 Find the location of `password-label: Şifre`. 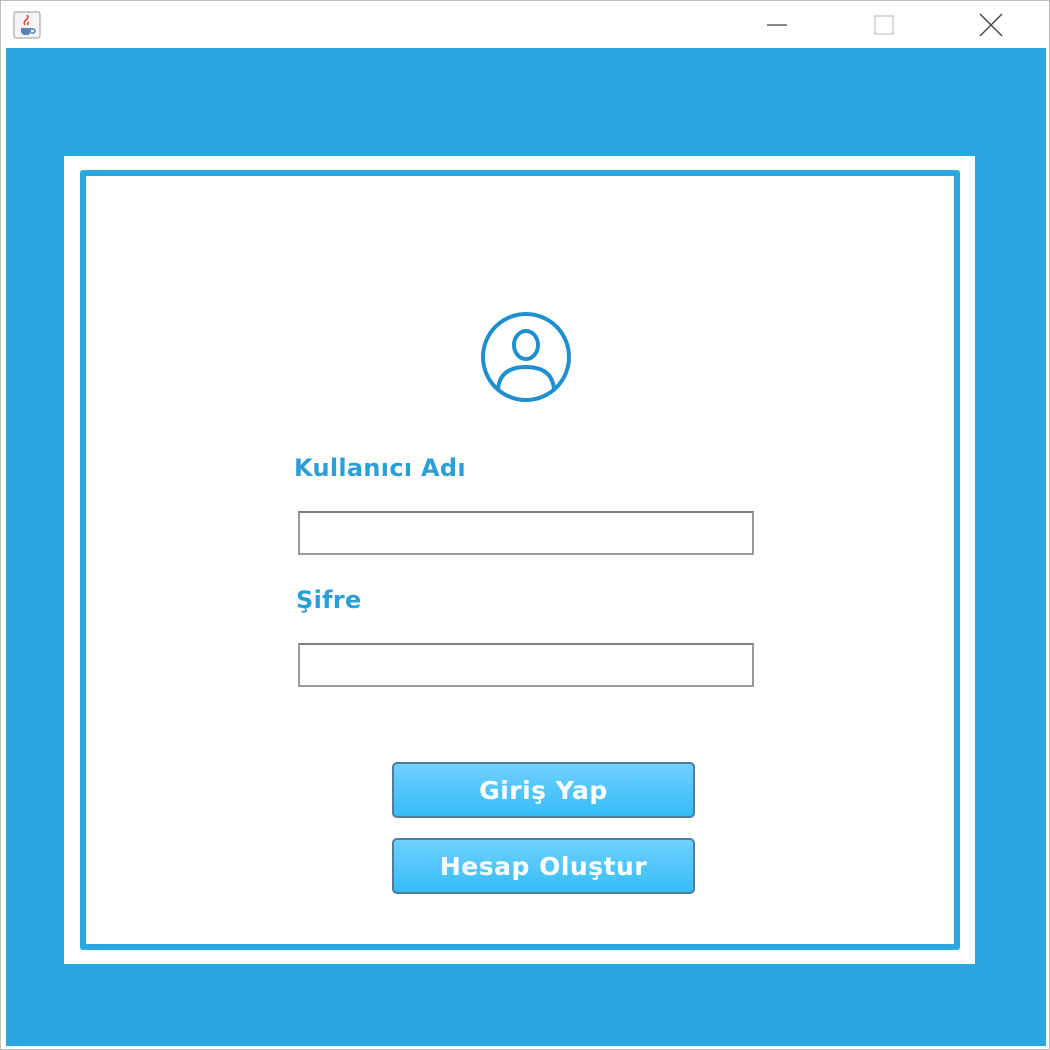

password-label: Şifre is located at coordinates (329, 600).